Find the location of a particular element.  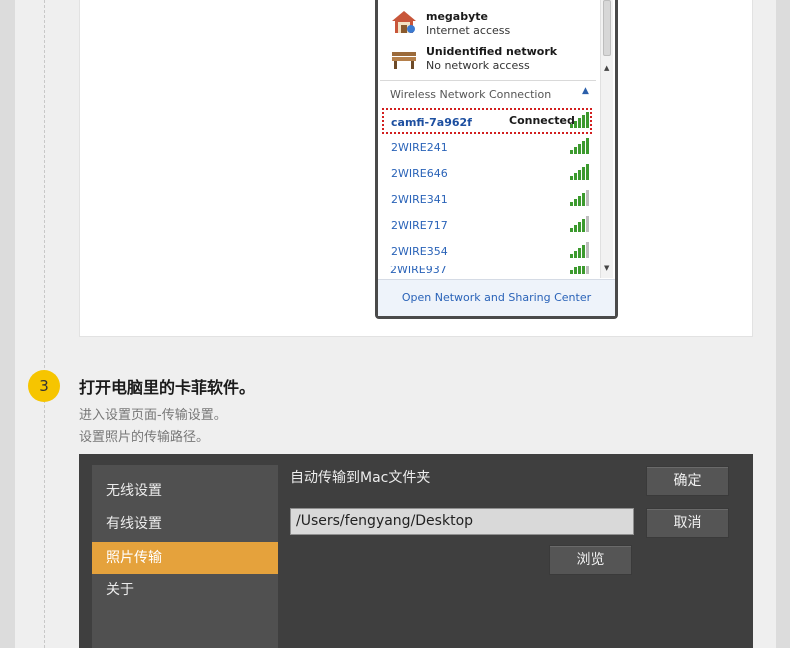

menu-item-wired: 有线设置 is located at coordinates (185, 524).